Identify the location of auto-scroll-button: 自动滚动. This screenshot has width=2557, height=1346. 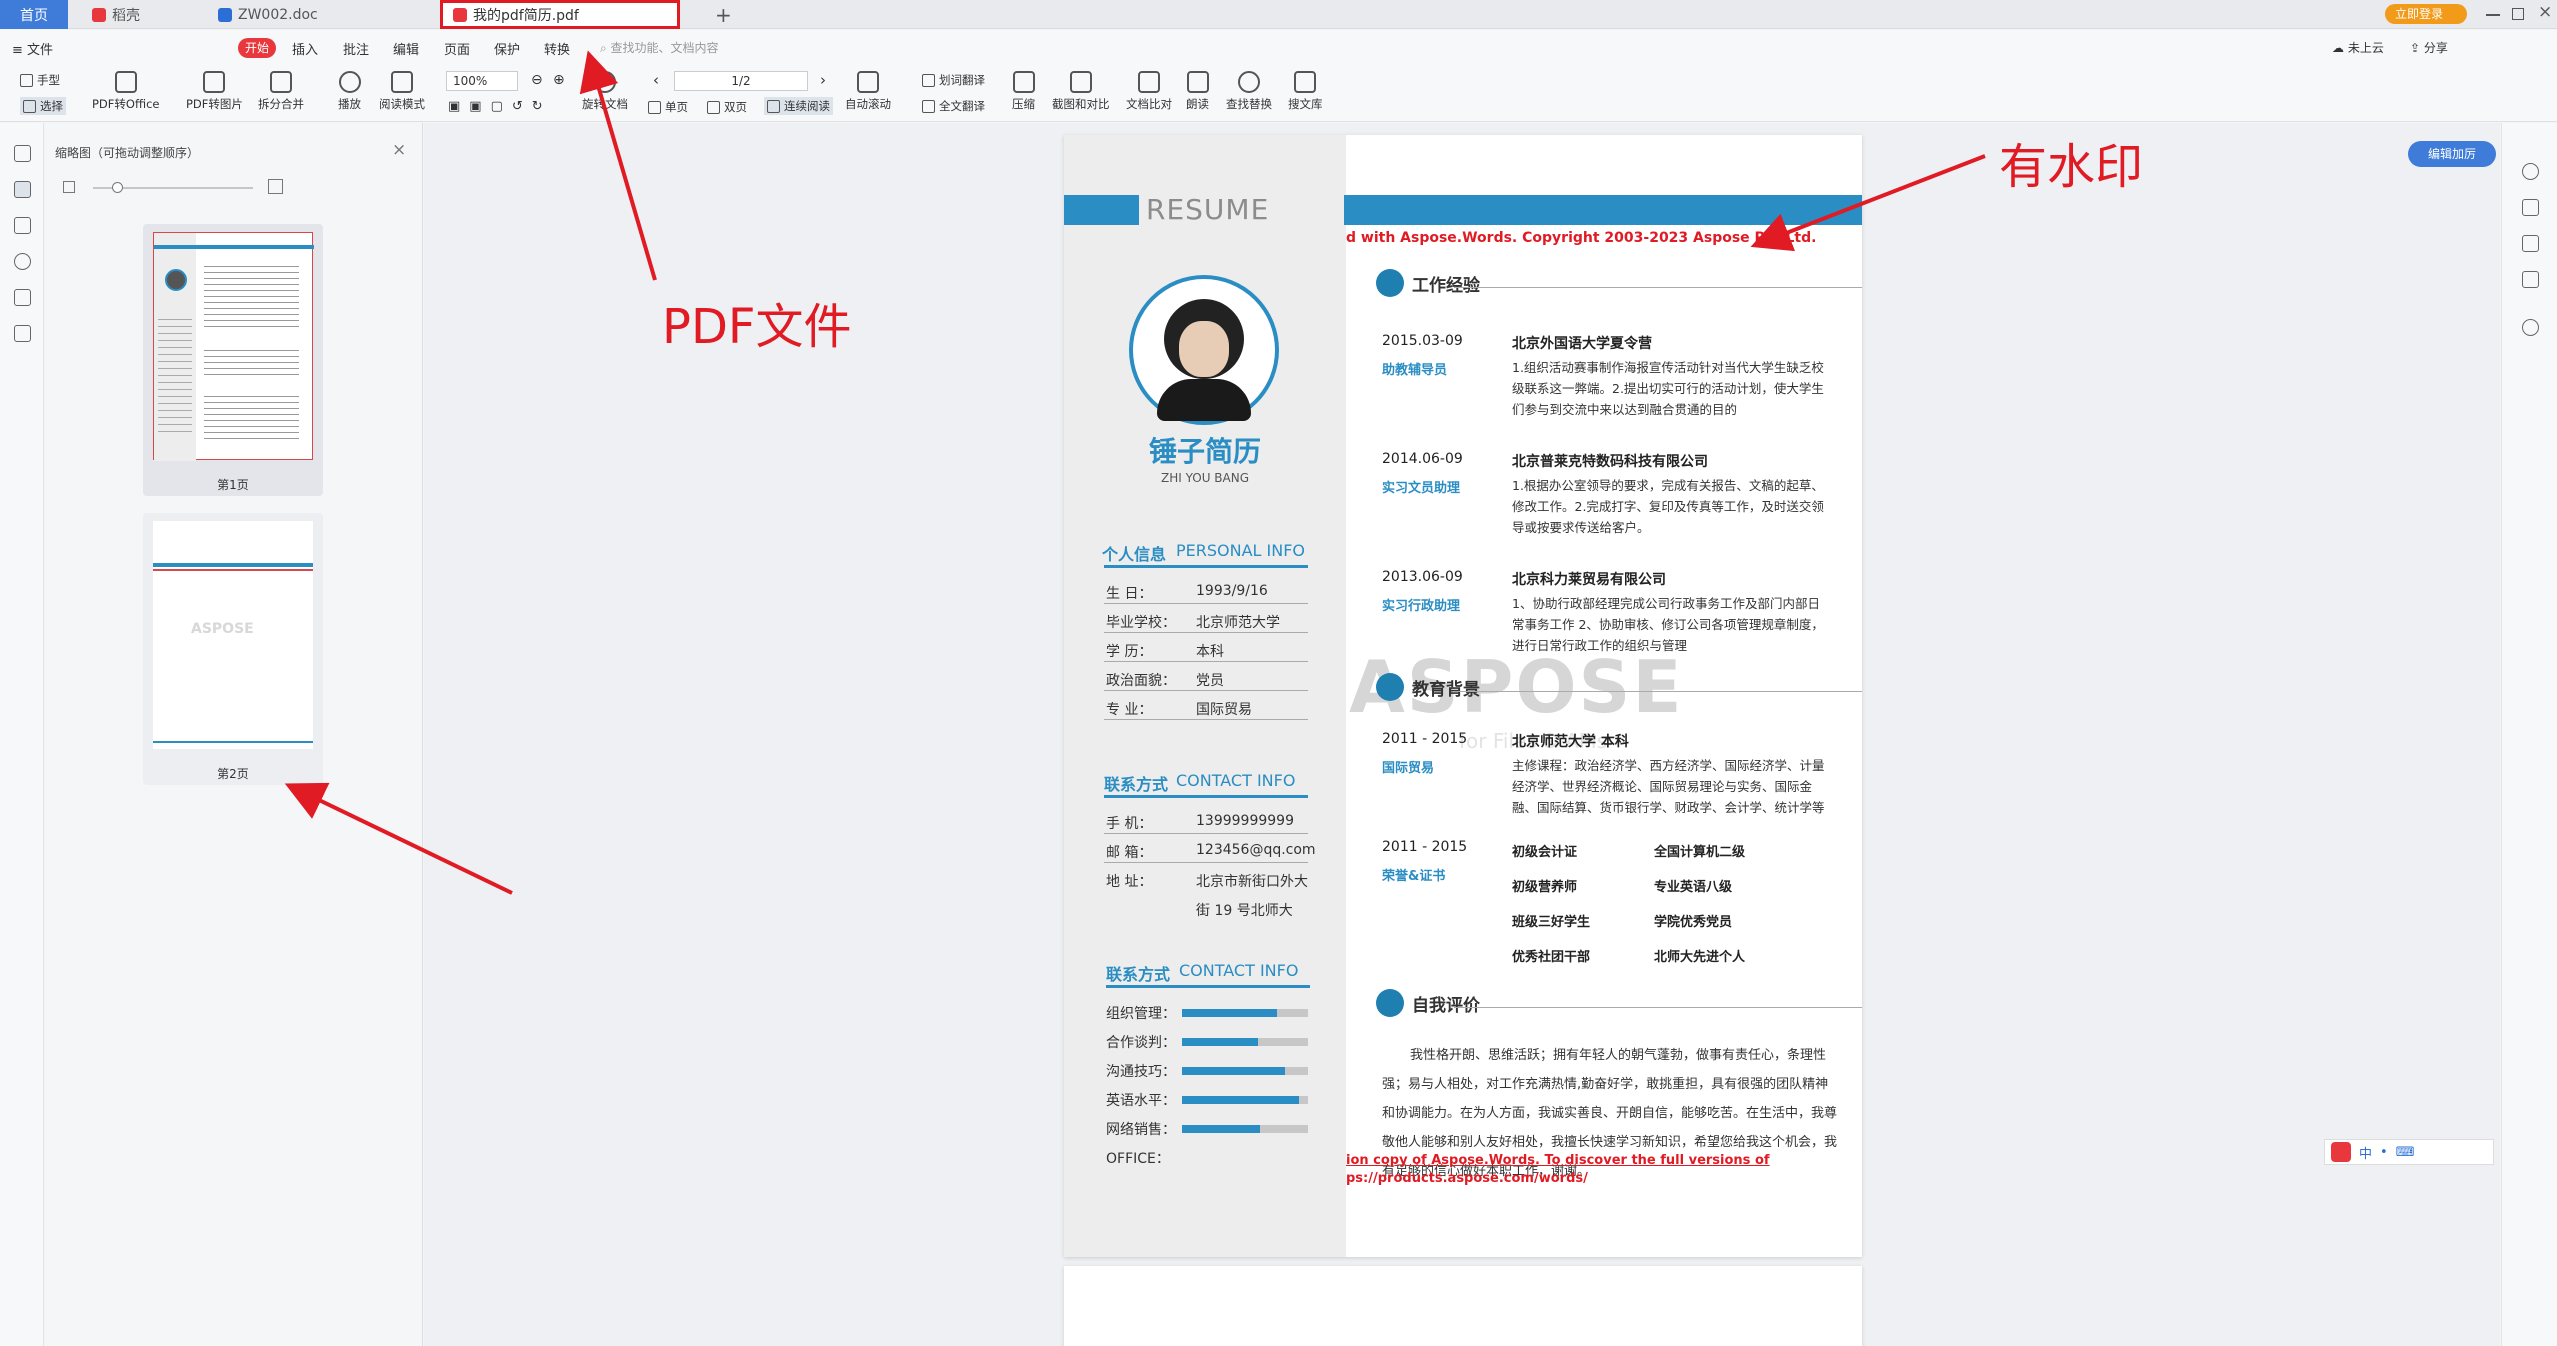
(868, 91).